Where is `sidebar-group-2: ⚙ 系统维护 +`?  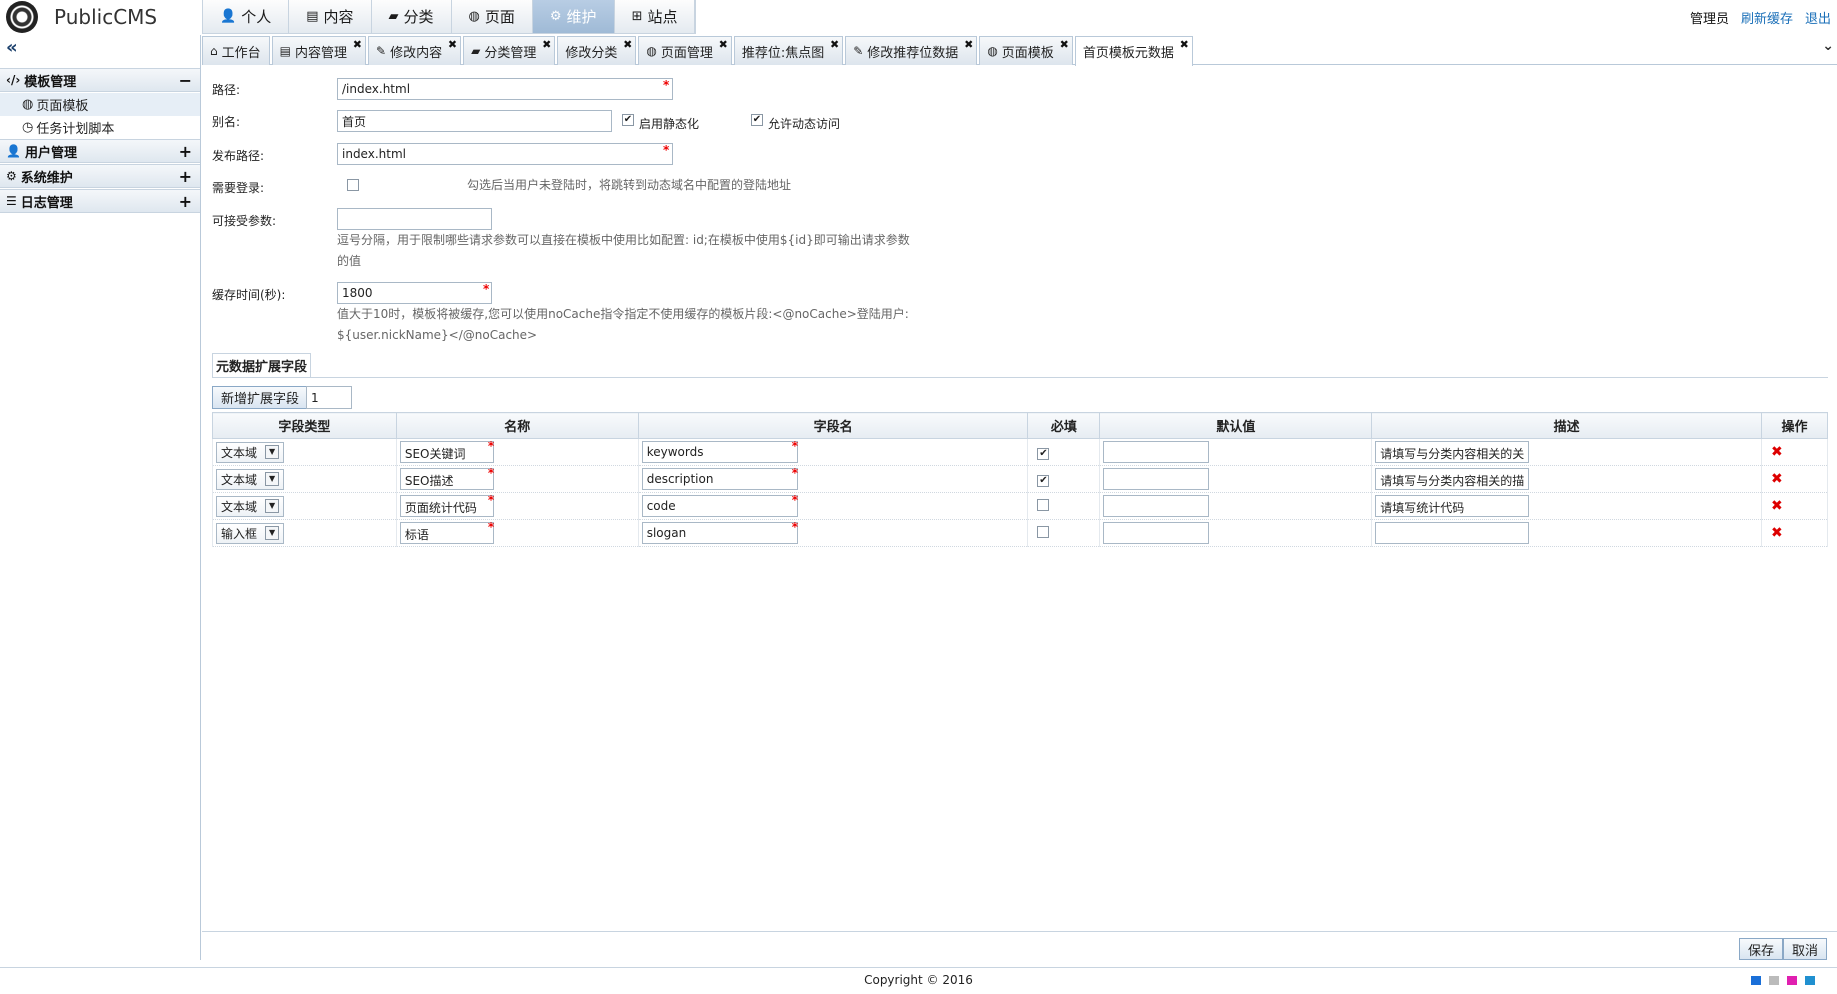
sidebar-group-2: ⚙ 系统维护 + is located at coordinates (100, 176).